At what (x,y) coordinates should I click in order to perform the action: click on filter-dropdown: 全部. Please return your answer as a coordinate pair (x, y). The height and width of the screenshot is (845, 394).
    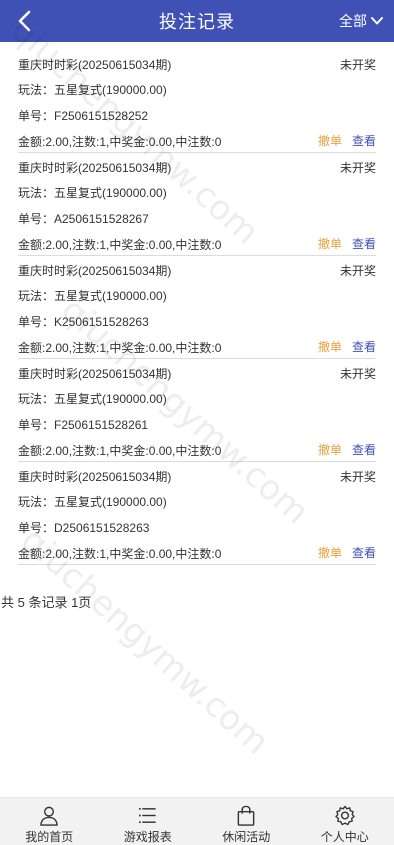
    Looking at the image, I should click on (361, 21).